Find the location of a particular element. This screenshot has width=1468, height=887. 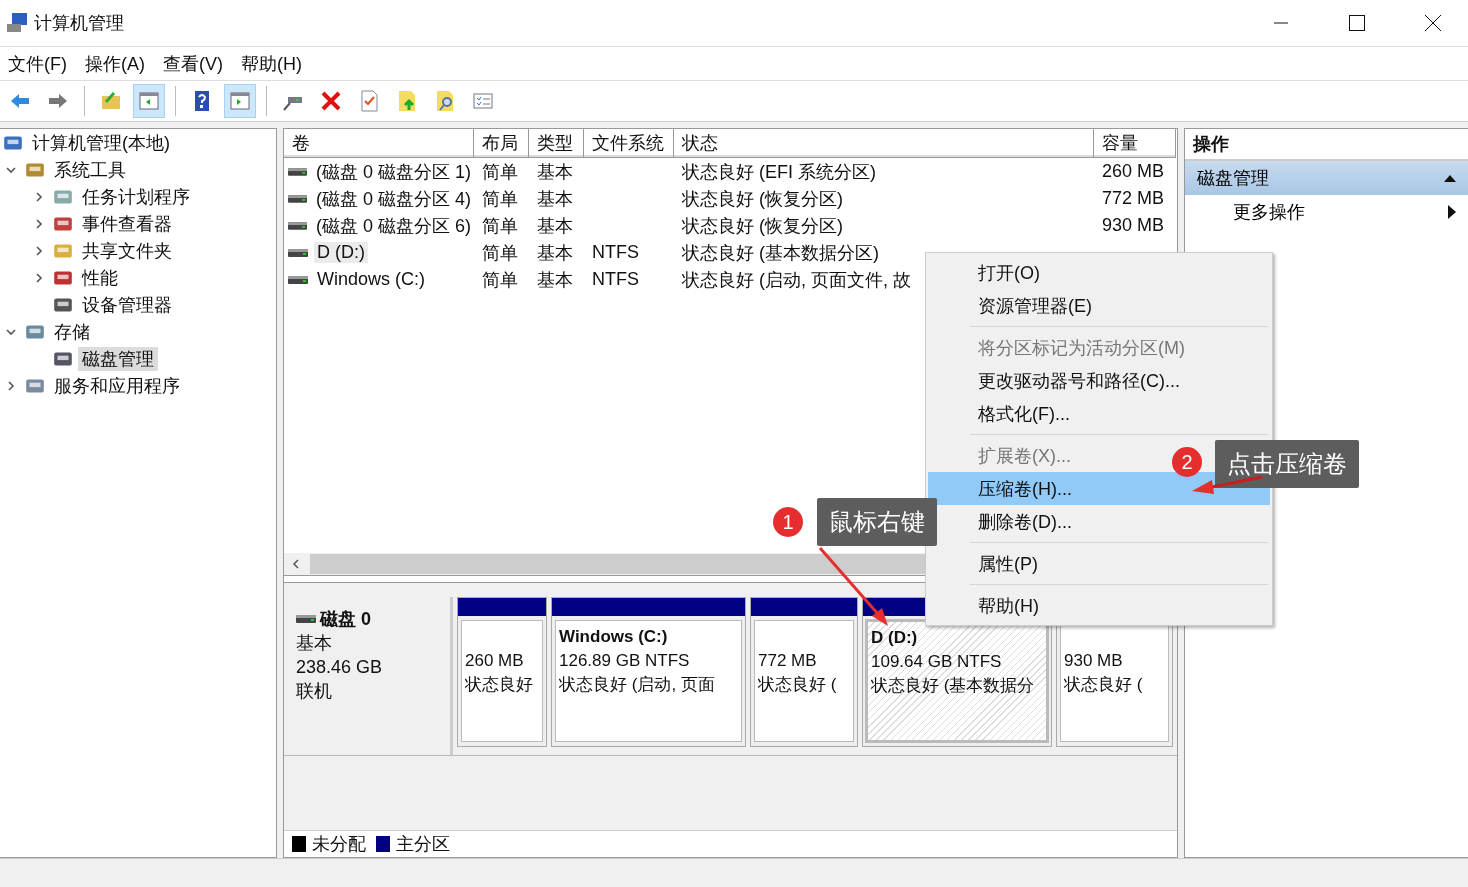

partition-block: 260 MB 状态良好 is located at coordinates (502, 681).